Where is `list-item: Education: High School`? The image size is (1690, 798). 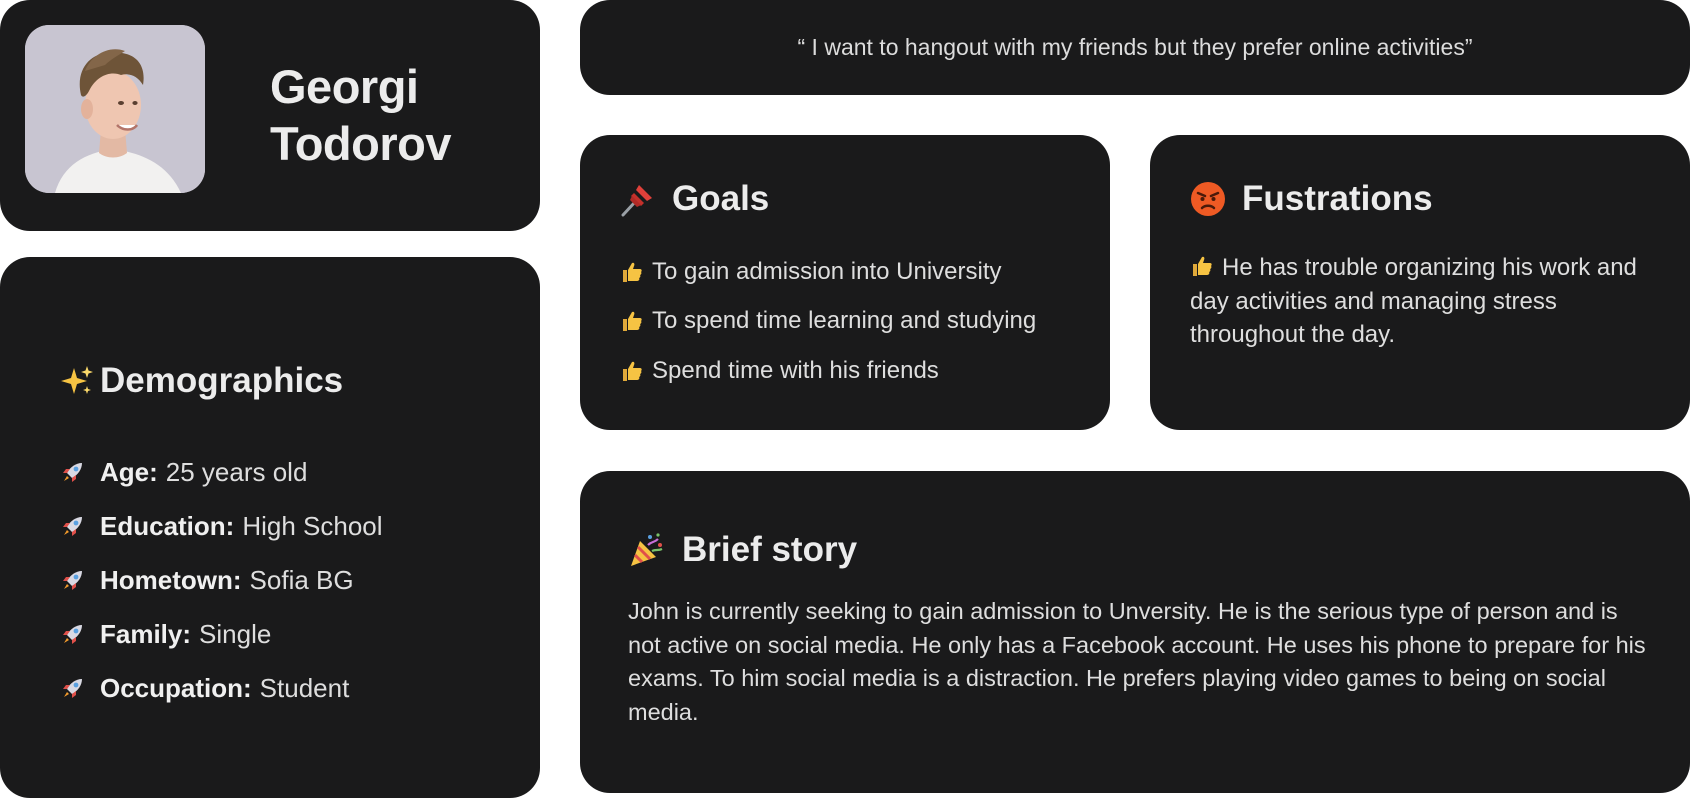 list-item: Education: High School is located at coordinates (221, 526).